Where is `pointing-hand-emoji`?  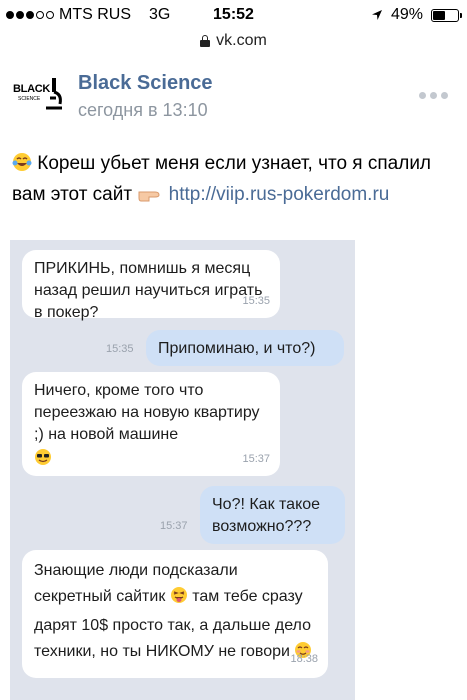
pointing-hand-emoji is located at coordinates (150, 198).